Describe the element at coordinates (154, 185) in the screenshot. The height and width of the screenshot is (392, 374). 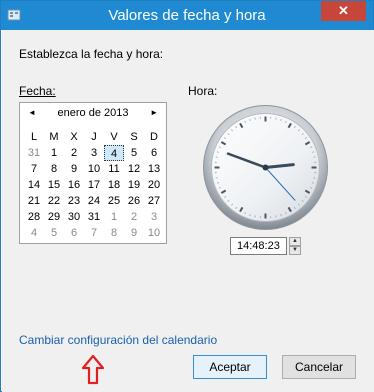
I see `calendar-day: 20` at that location.